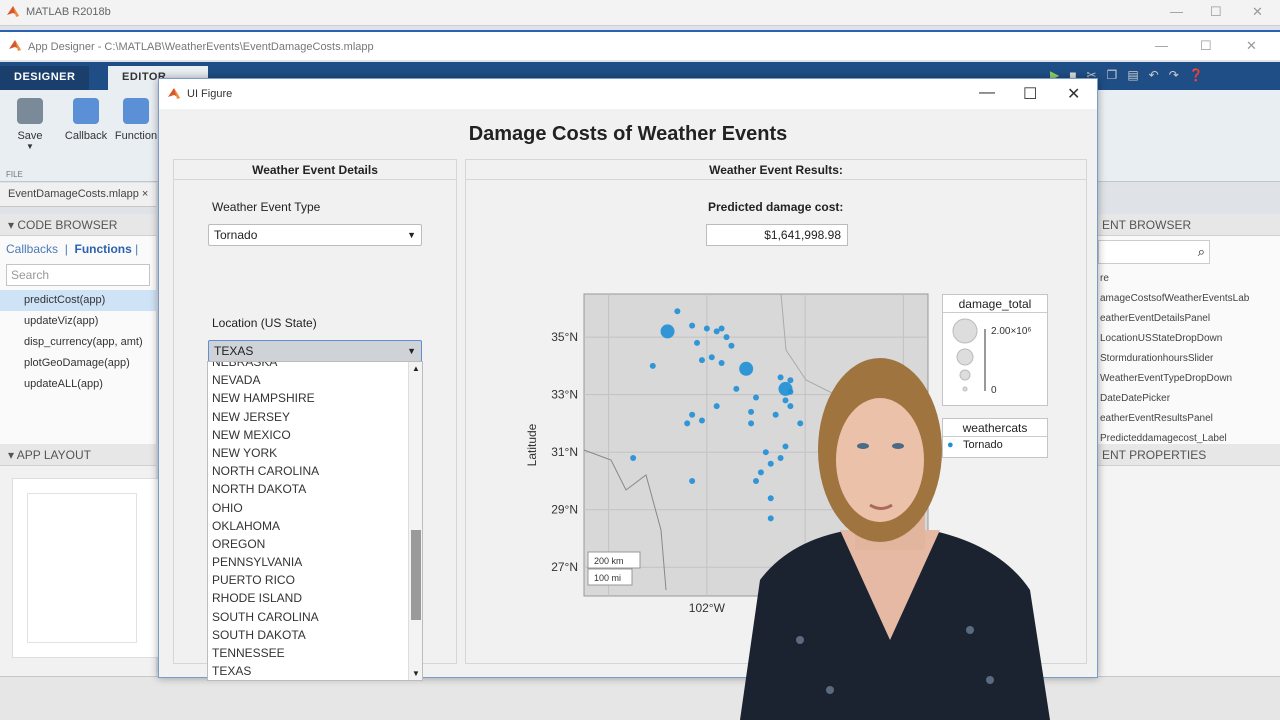 Image resolution: width=1280 pixels, height=720 pixels. What do you see at coordinates (315, 562) in the screenshot?
I see `location-option: PENNSYLVANIA` at bounding box center [315, 562].